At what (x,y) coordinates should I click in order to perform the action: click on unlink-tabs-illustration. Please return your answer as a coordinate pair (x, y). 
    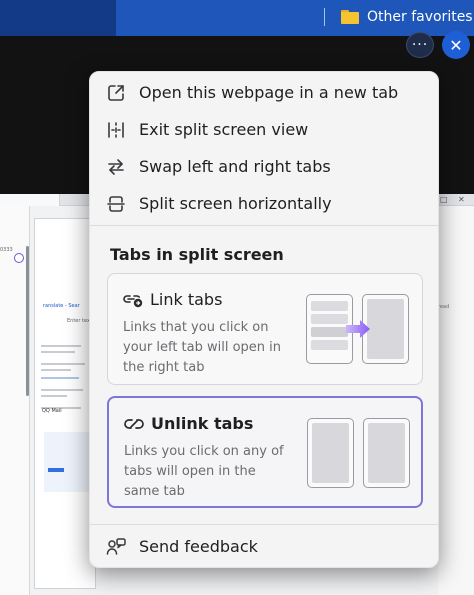
    Looking at the image, I should click on (359, 454).